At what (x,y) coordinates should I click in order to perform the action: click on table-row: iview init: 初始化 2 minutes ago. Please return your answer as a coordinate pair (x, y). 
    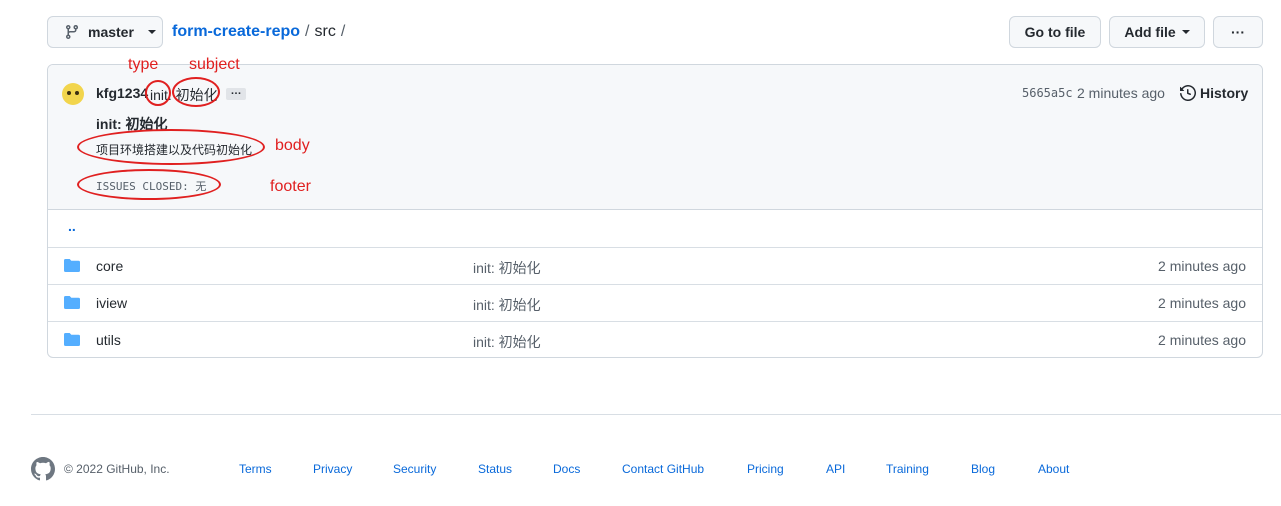
    Looking at the image, I should click on (655, 302).